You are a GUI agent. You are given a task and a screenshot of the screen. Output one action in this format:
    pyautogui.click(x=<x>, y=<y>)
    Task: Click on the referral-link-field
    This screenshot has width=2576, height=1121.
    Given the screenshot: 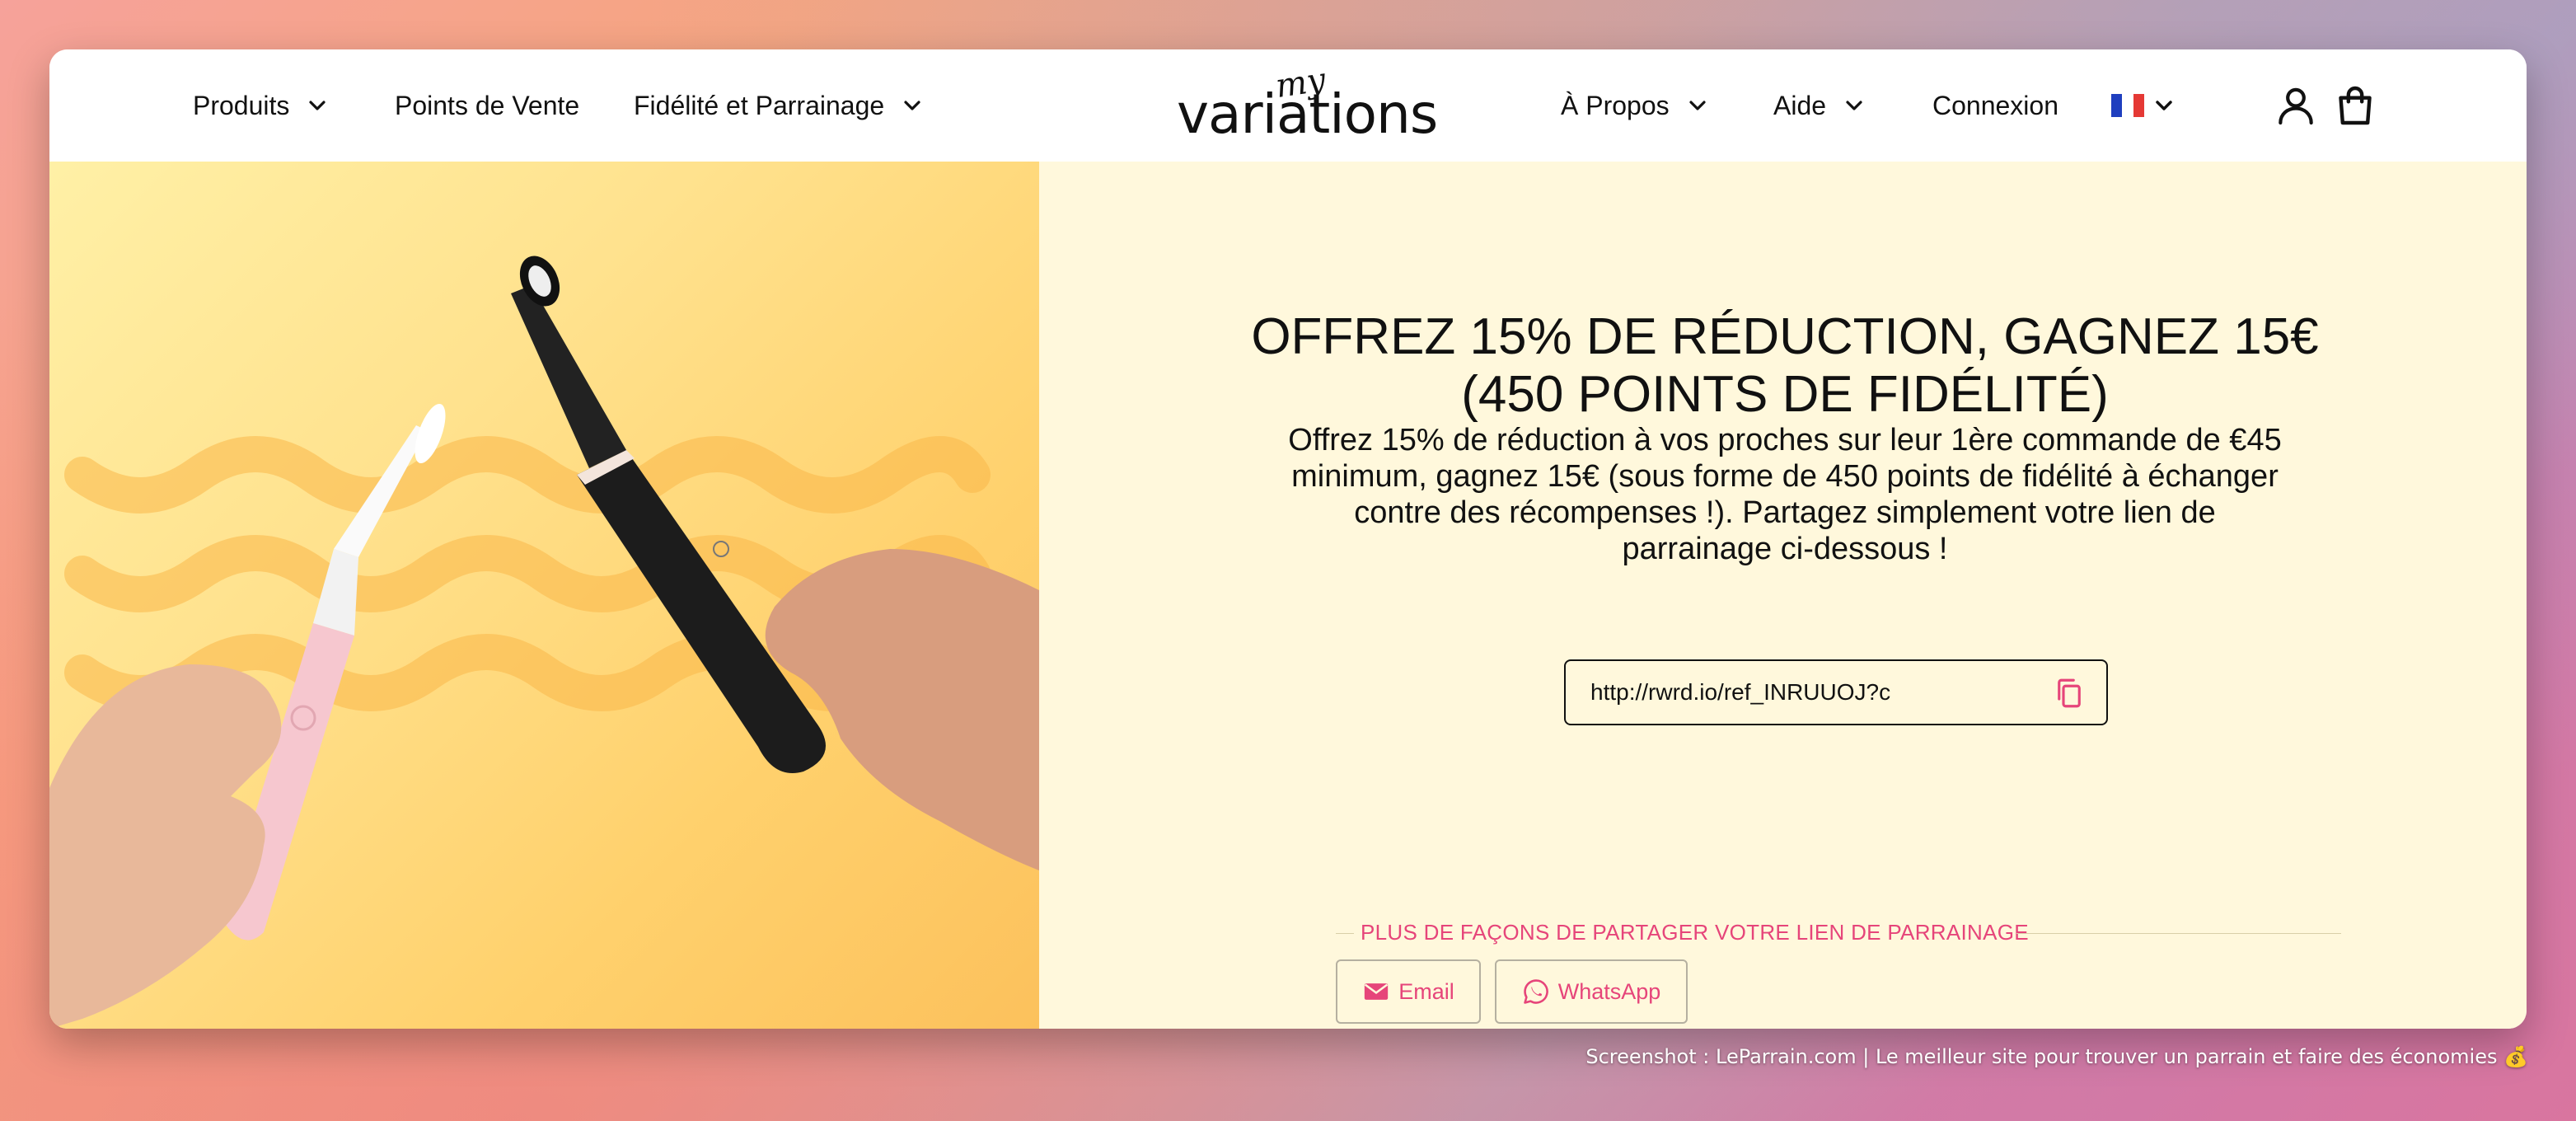 What is the action you would take?
    pyautogui.click(x=1836, y=692)
    